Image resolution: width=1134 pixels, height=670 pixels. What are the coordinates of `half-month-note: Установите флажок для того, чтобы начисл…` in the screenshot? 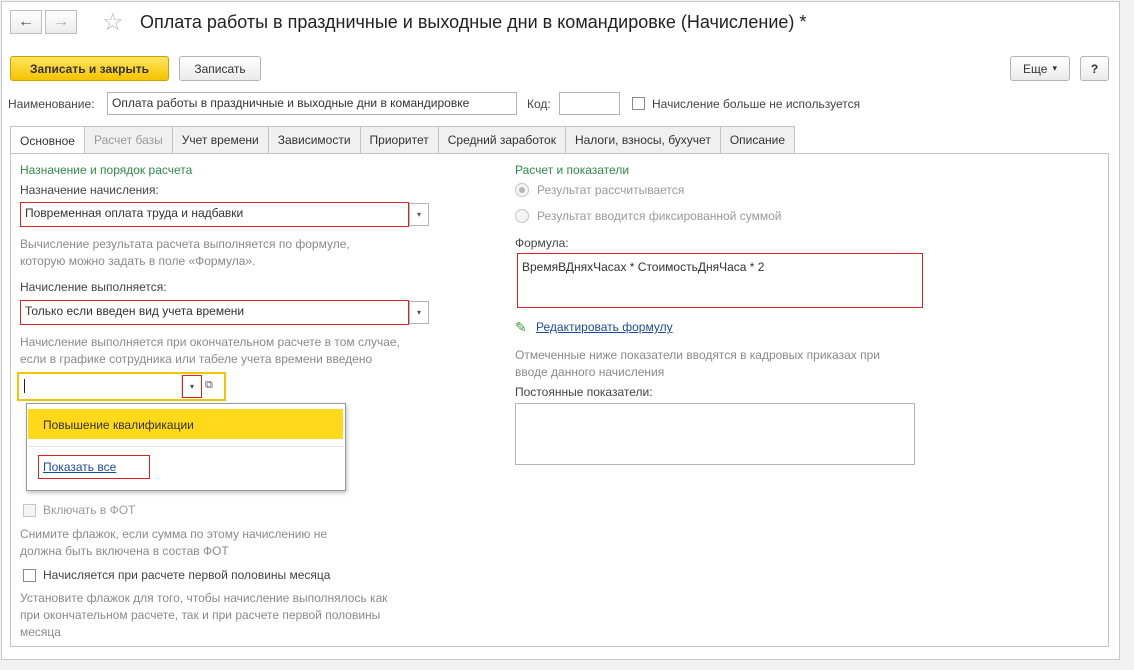 It's located at (204, 615).